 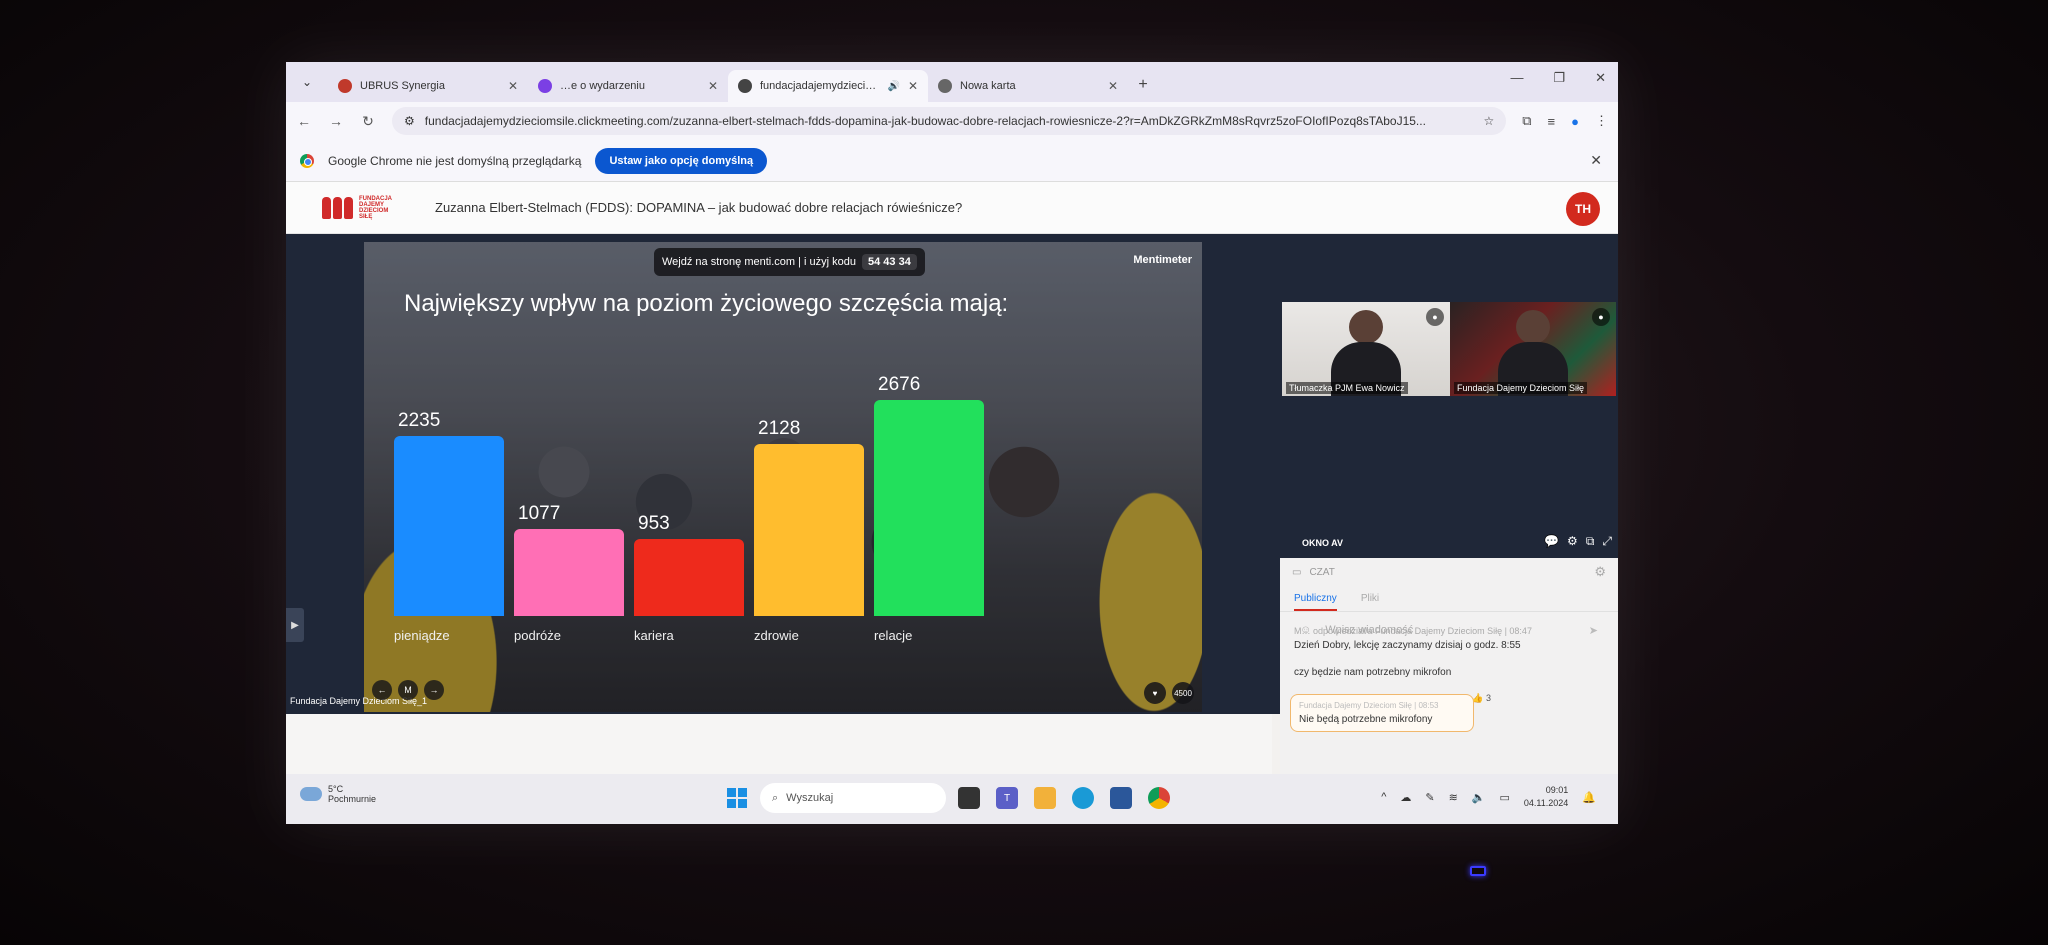 What do you see at coordinates (336, 789) in the screenshot?
I see `weather-temp: 5°C` at bounding box center [336, 789].